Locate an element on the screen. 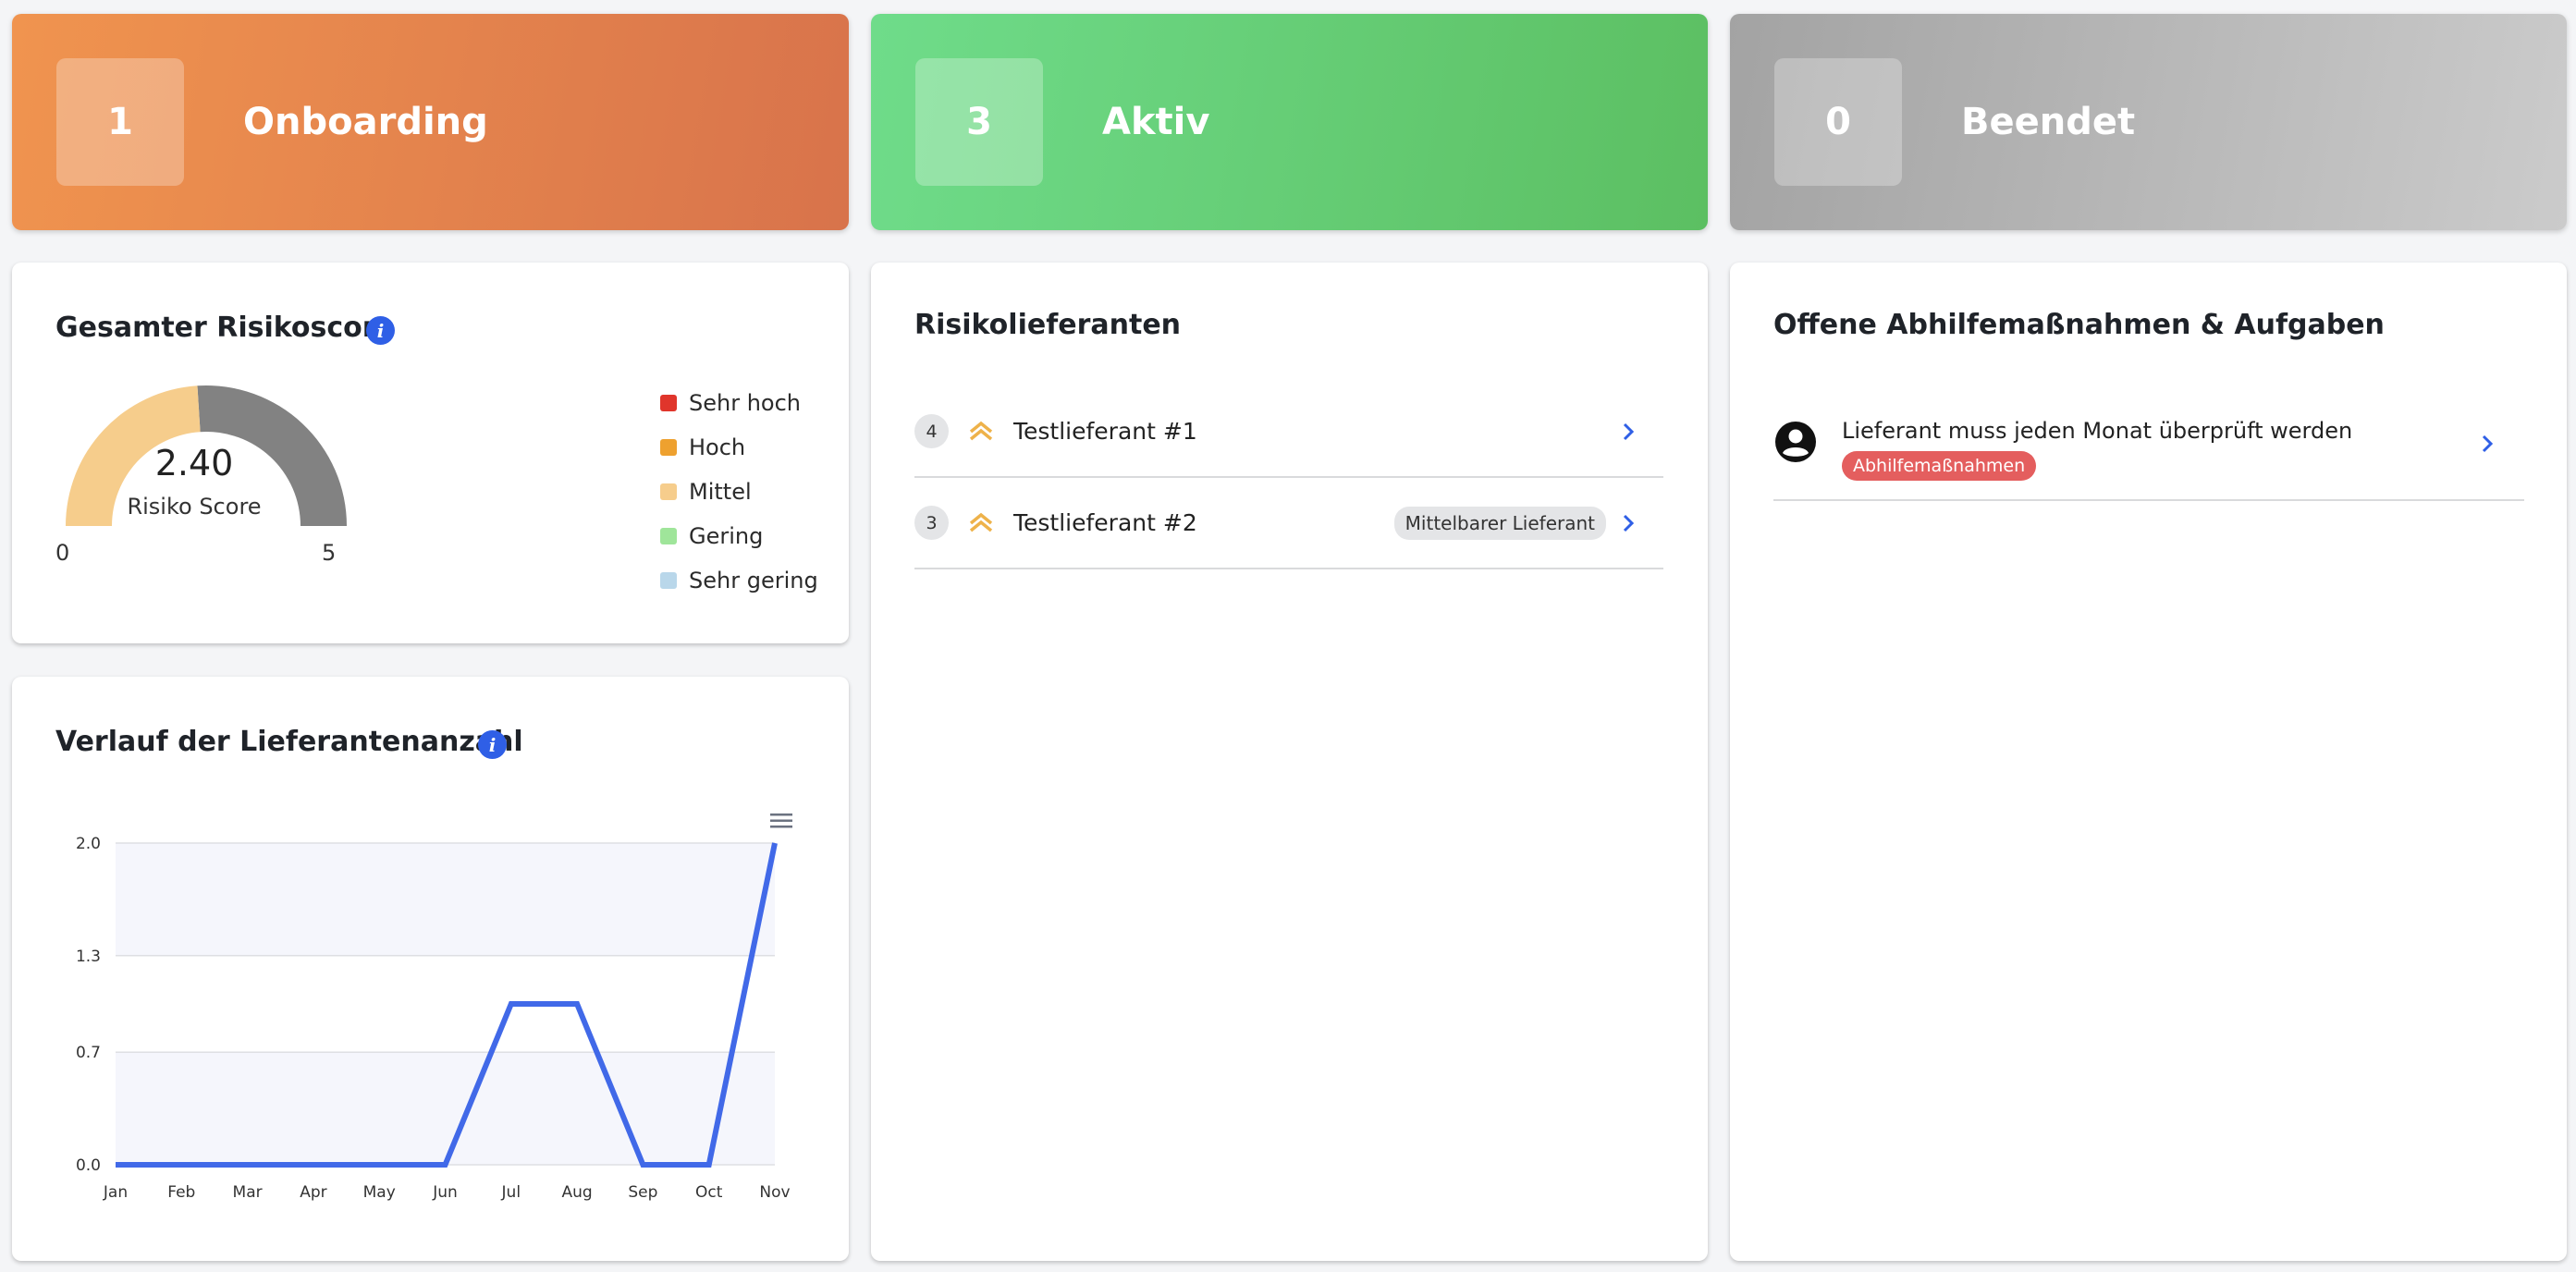  x-tick-label: Jan is located at coordinates (115, 1192).